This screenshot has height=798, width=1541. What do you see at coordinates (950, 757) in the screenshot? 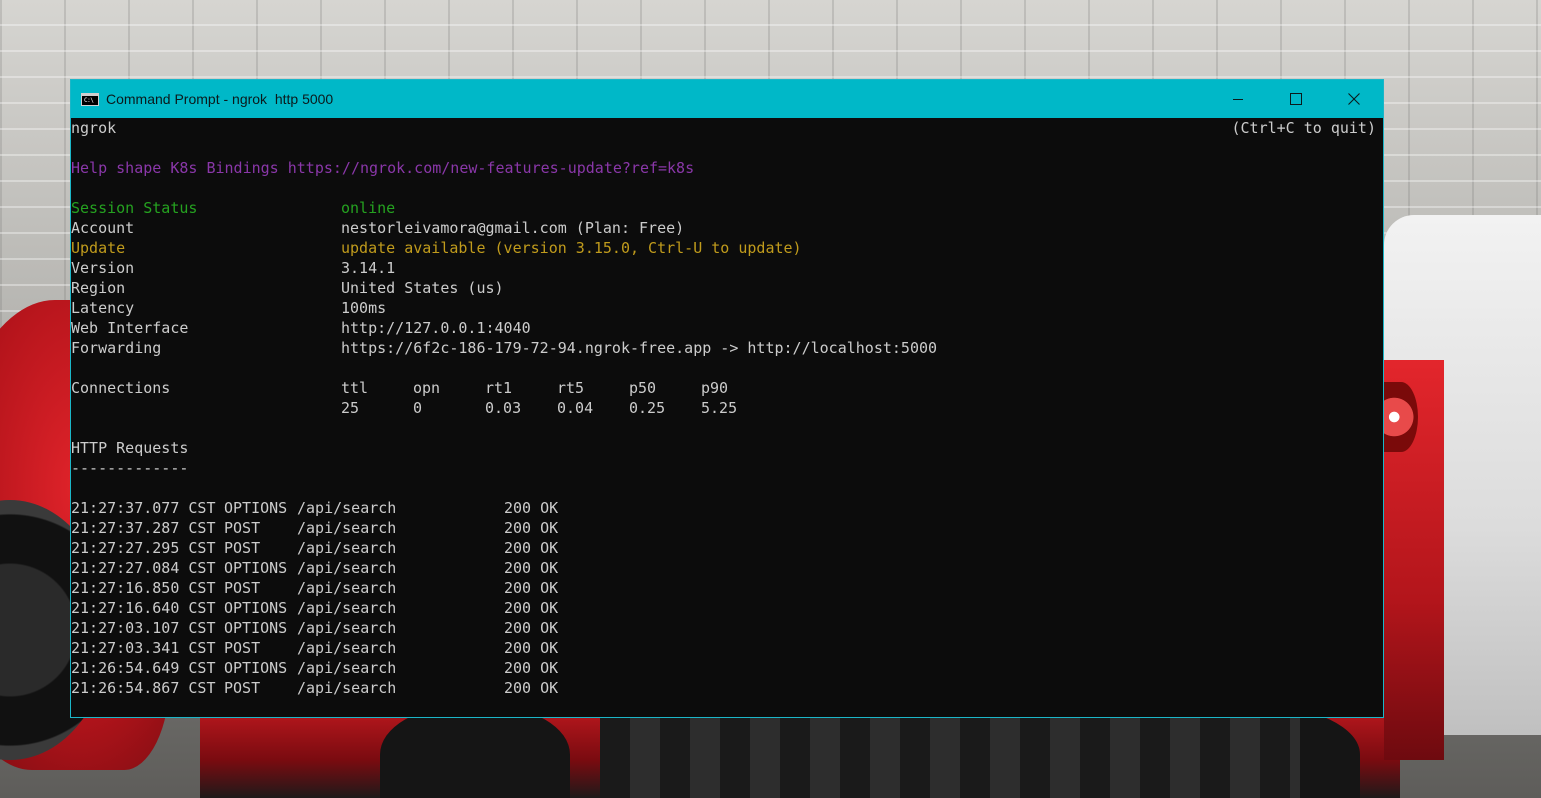
I see `wallpaper-car-diffuser` at bounding box center [950, 757].